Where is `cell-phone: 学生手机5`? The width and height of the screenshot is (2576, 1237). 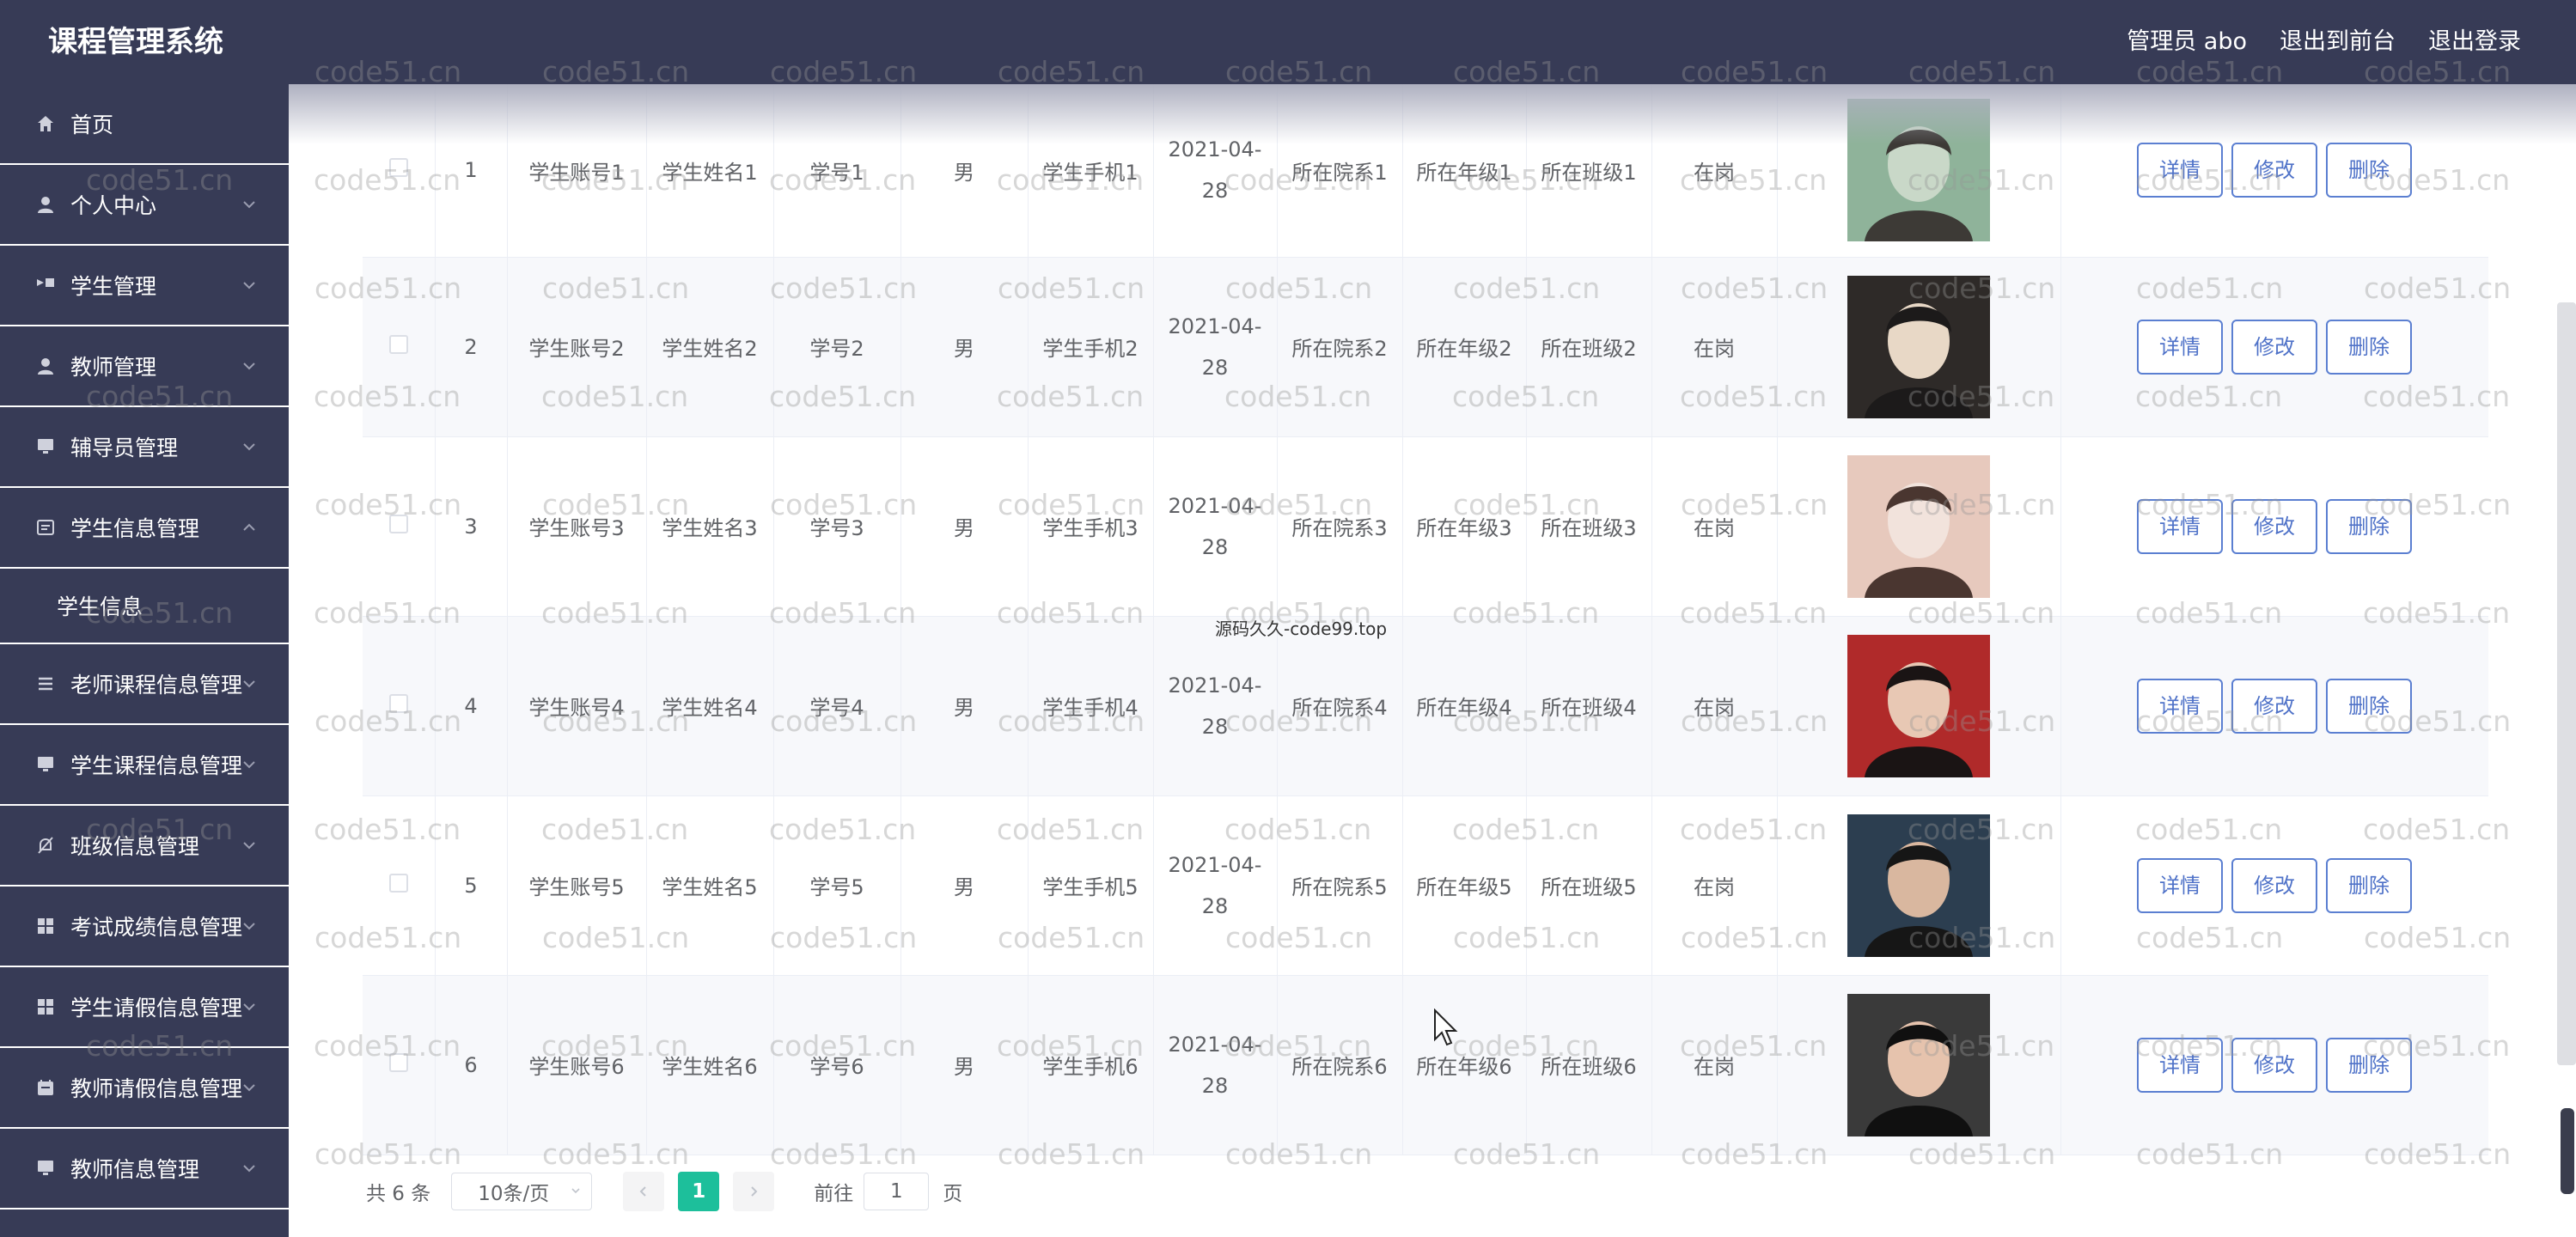 cell-phone: 学生手机5 is located at coordinates (1091, 885).